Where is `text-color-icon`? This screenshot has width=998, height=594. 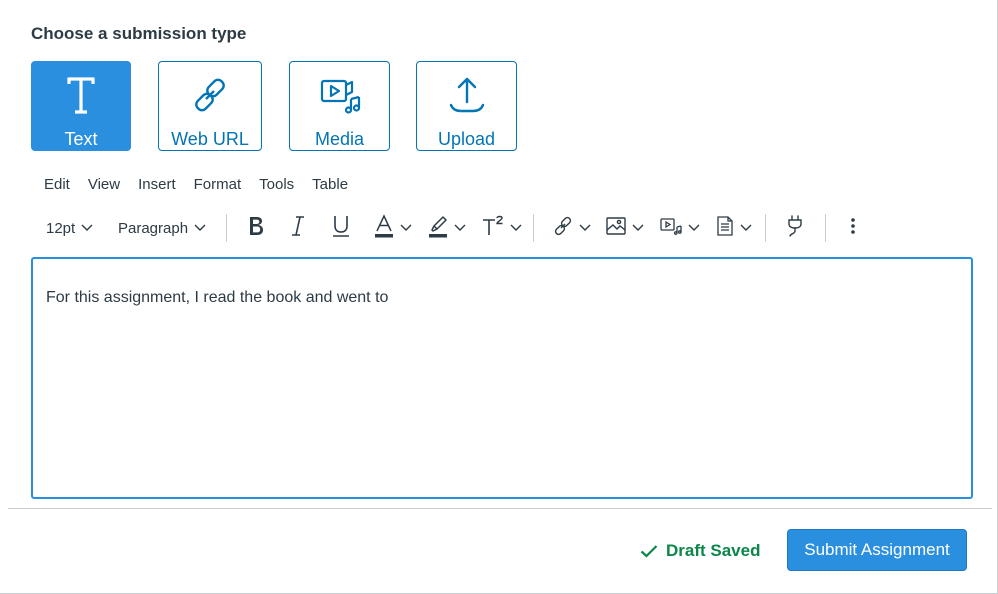 text-color-icon is located at coordinates (384, 228).